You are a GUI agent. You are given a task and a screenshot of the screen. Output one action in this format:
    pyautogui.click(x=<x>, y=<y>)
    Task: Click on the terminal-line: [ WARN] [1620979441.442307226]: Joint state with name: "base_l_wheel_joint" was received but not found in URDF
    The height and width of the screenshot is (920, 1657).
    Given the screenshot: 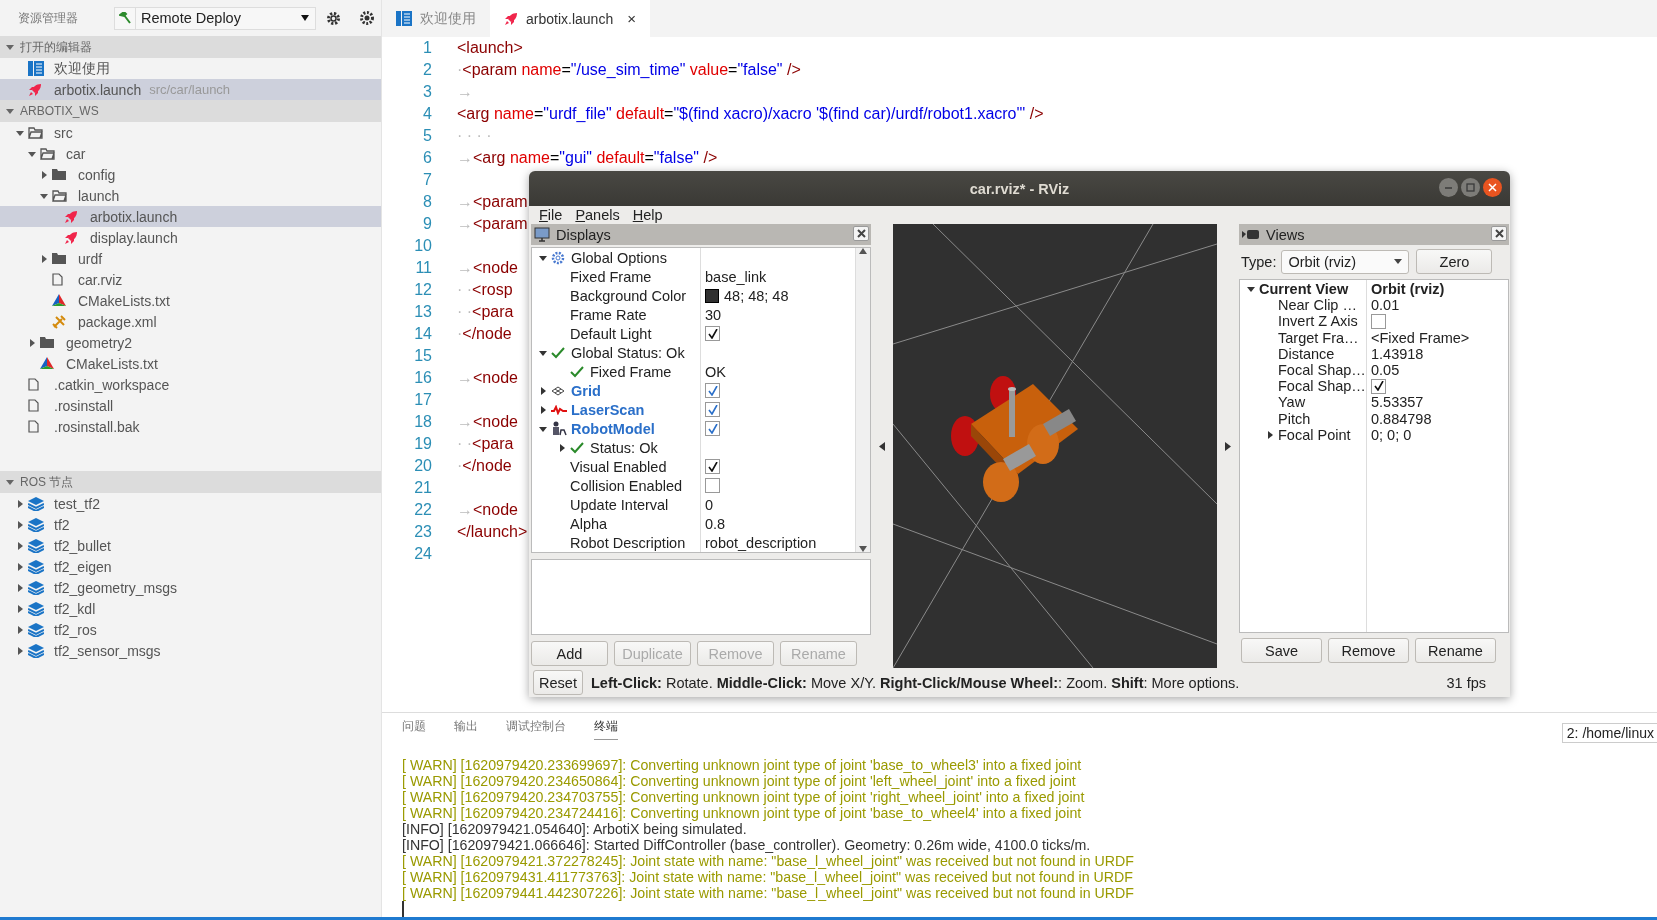 What is the action you would take?
    pyautogui.click(x=768, y=893)
    